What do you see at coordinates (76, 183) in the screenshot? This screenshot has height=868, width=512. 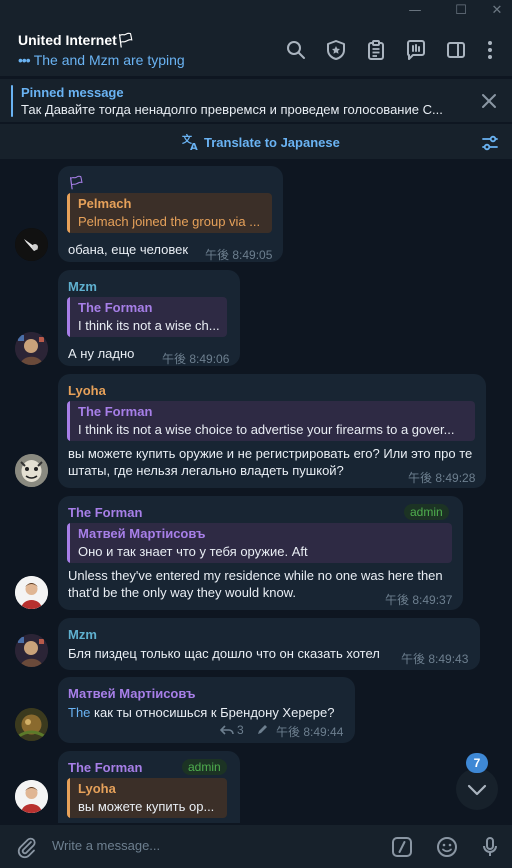 I see `sender-name: 🏳` at bounding box center [76, 183].